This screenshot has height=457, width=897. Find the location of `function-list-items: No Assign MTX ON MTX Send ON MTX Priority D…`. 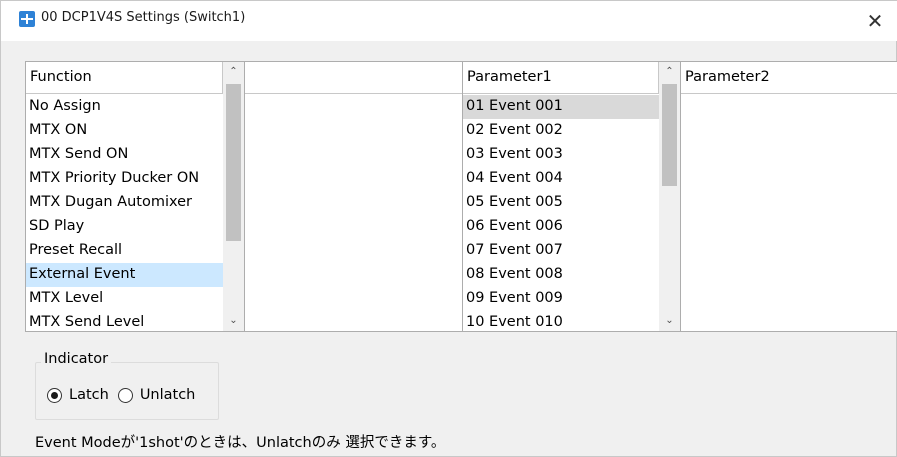

function-list-items: No Assign MTX ON MTX Send ON MTX Priority D… is located at coordinates (124, 213).